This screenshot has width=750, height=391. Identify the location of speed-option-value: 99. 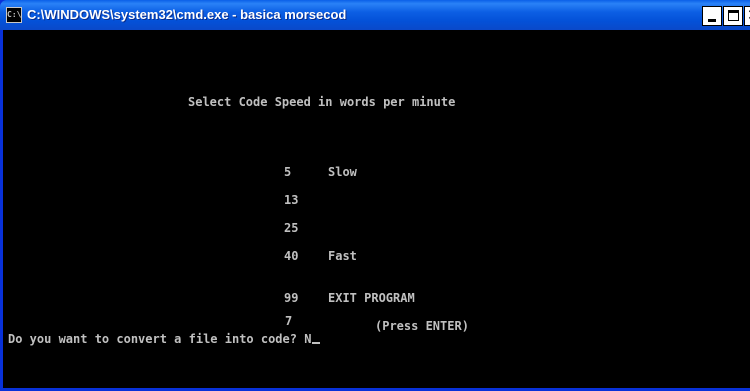
(291, 298).